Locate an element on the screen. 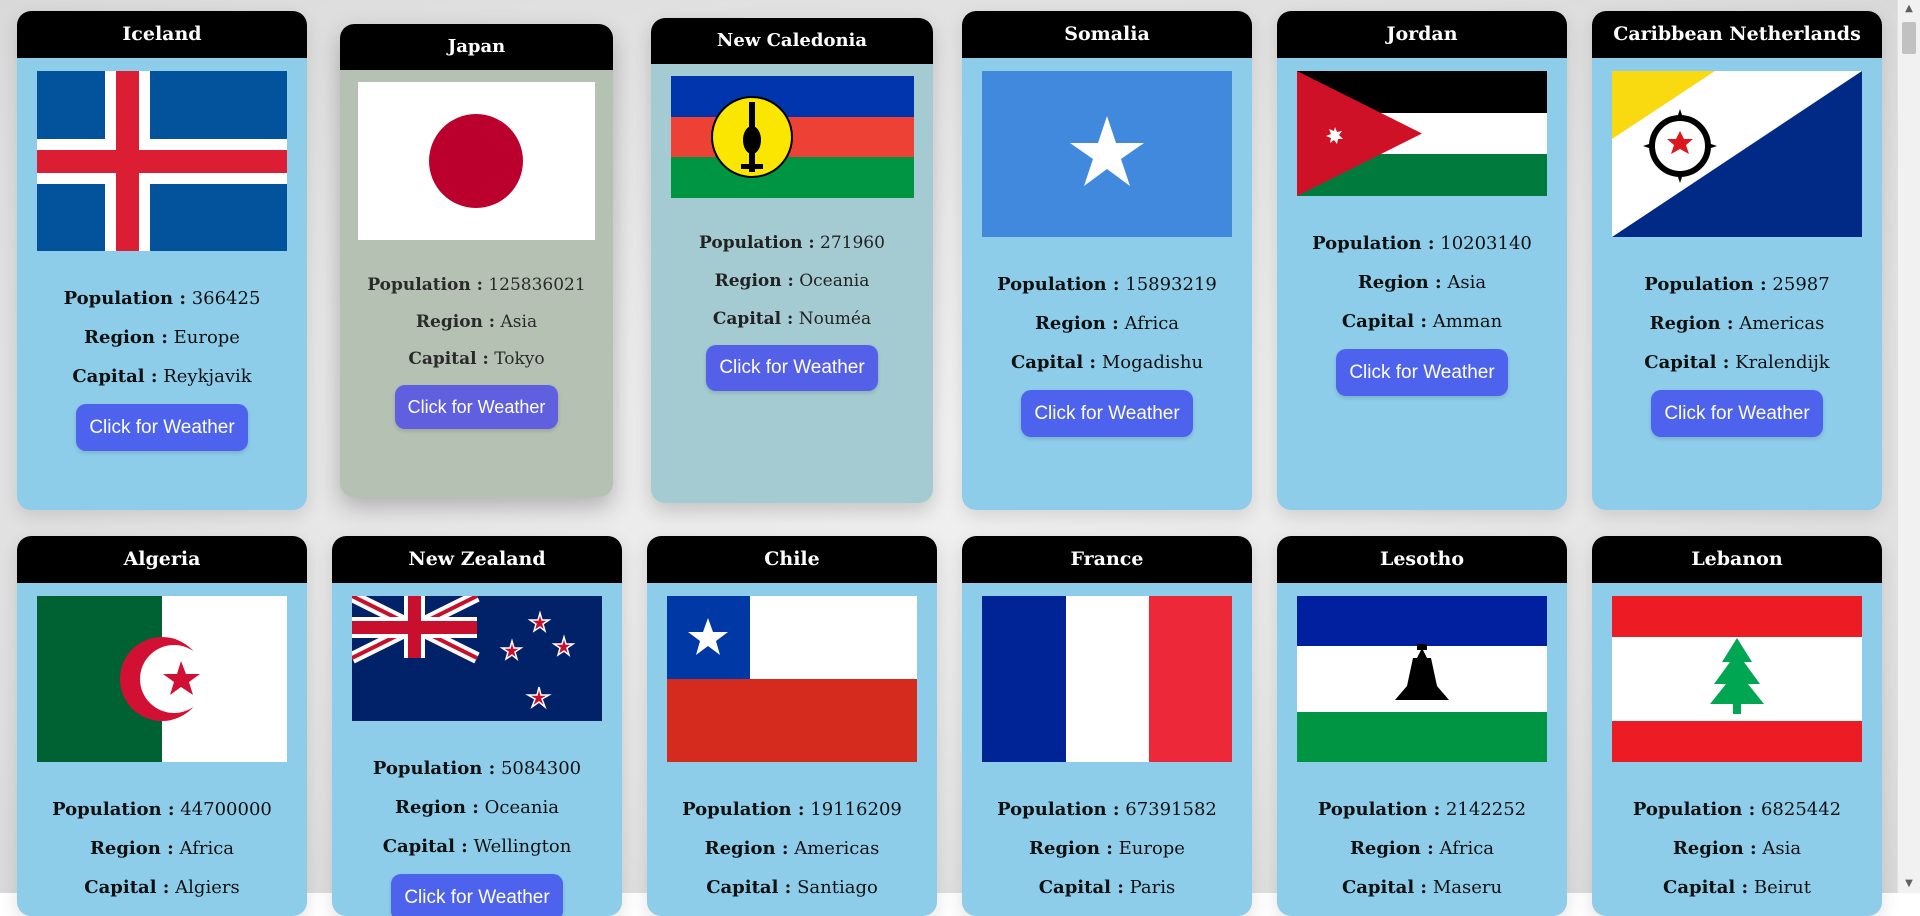 The image size is (1920, 916). flag-lesotho is located at coordinates (1422, 679).